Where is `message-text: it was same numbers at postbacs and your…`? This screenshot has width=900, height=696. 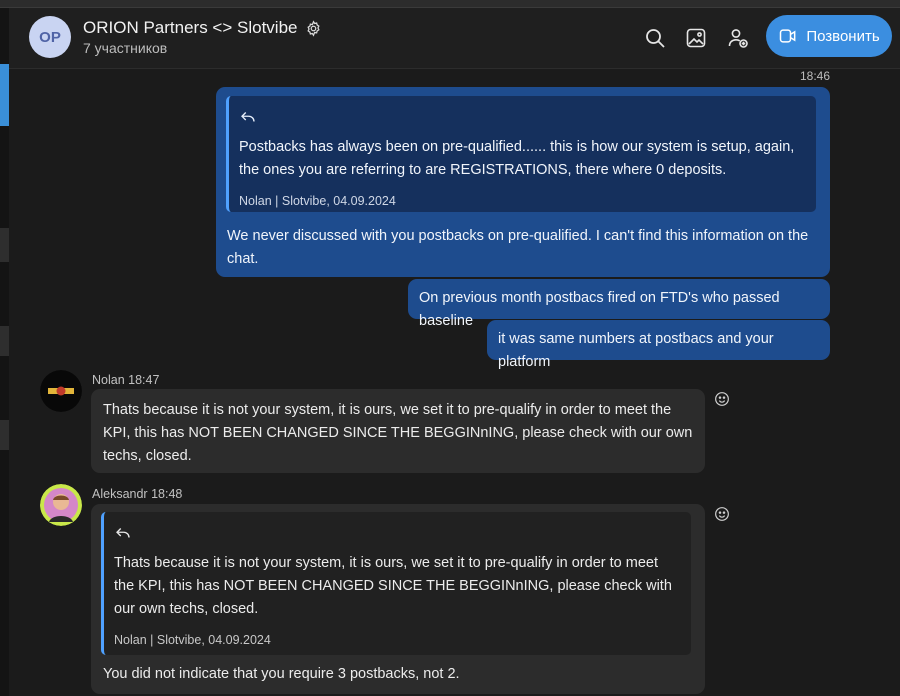 message-text: it was same numbers at postbacs and your… is located at coordinates (636, 350).